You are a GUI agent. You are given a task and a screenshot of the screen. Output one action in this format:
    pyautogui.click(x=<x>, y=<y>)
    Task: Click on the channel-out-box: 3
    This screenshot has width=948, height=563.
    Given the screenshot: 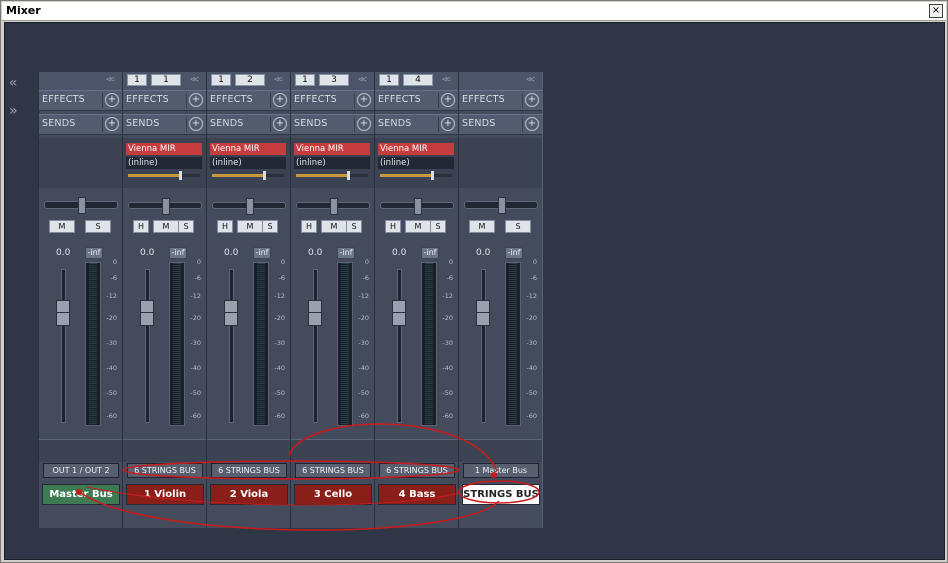 What is the action you would take?
    pyautogui.click(x=334, y=80)
    